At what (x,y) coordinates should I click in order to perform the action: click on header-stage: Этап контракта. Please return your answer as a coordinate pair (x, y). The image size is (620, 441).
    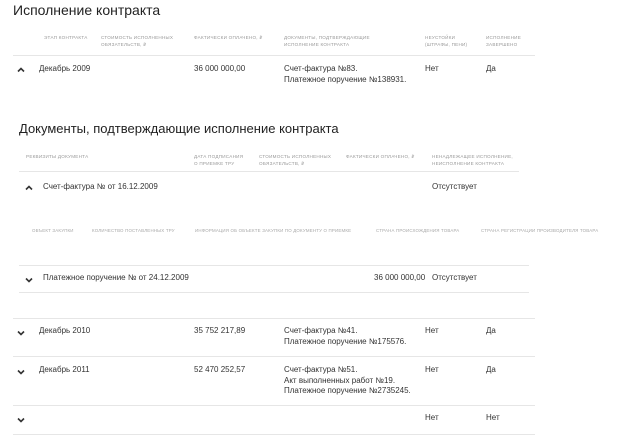
    Looking at the image, I should click on (66, 37).